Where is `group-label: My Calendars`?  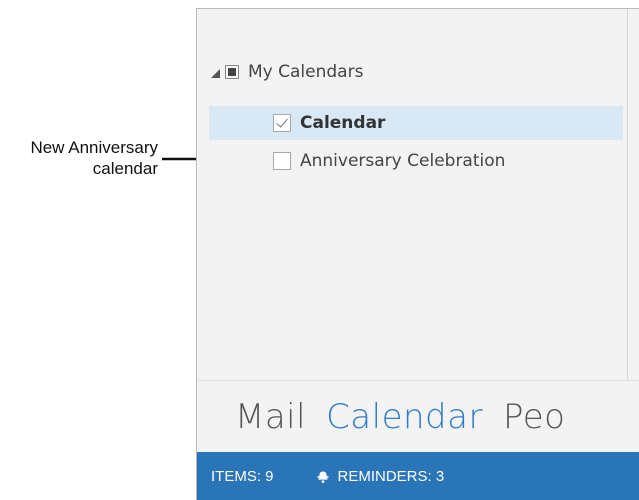
group-label: My Calendars is located at coordinates (306, 72).